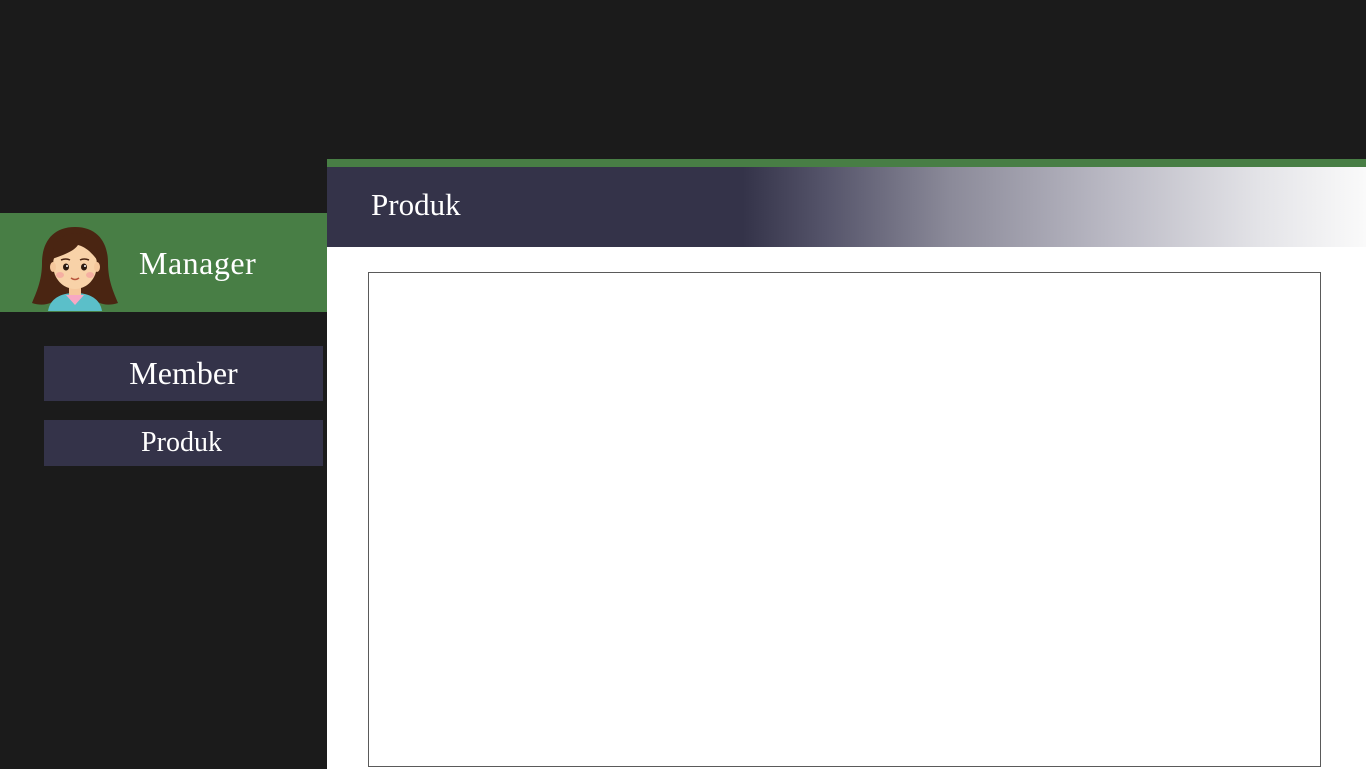 This screenshot has width=1366, height=769. Describe the element at coordinates (75, 269) in the screenshot. I see `woman-avatar-icon` at that location.